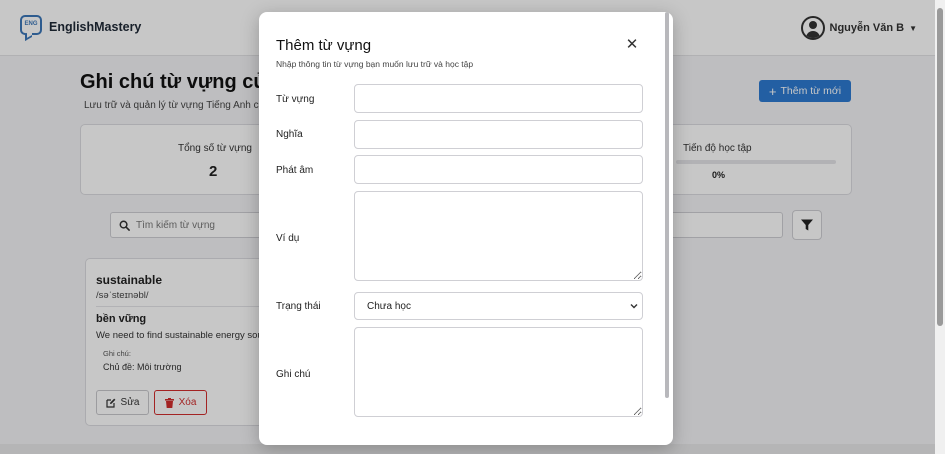 Image resolution: width=945 pixels, height=454 pixels. Describe the element at coordinates (940, 167) in the screenshot. I see `page-scrollbar-thumb` at that location.